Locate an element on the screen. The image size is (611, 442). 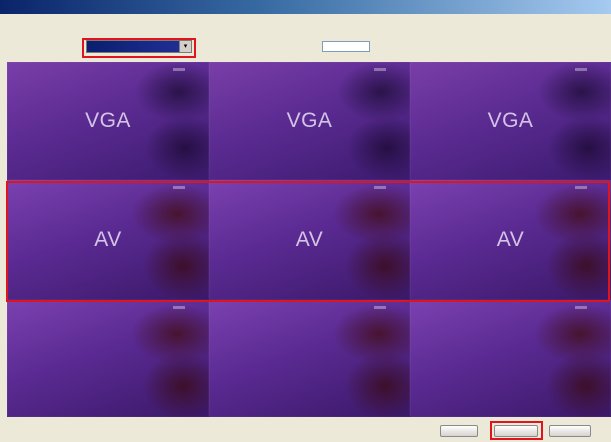
cancel-button is located at coordinates (570, 431).